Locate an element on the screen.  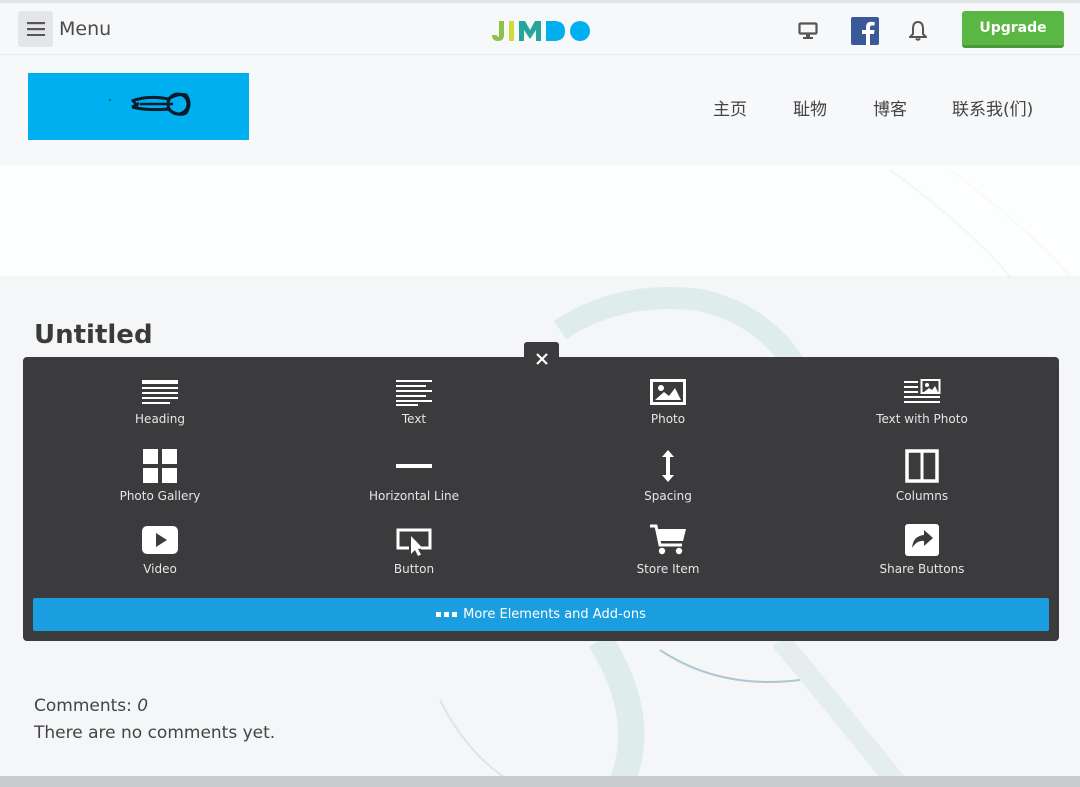
tile-label: Text is located at coordinates (414, 419).